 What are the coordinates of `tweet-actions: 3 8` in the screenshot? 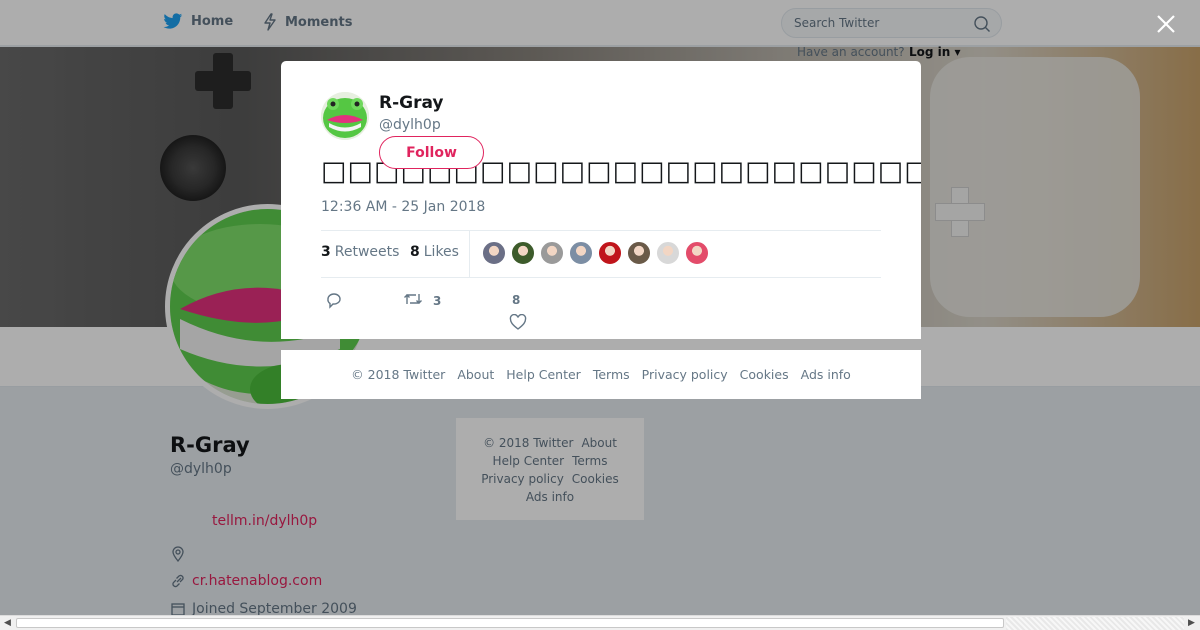 It's located at (601, 308).